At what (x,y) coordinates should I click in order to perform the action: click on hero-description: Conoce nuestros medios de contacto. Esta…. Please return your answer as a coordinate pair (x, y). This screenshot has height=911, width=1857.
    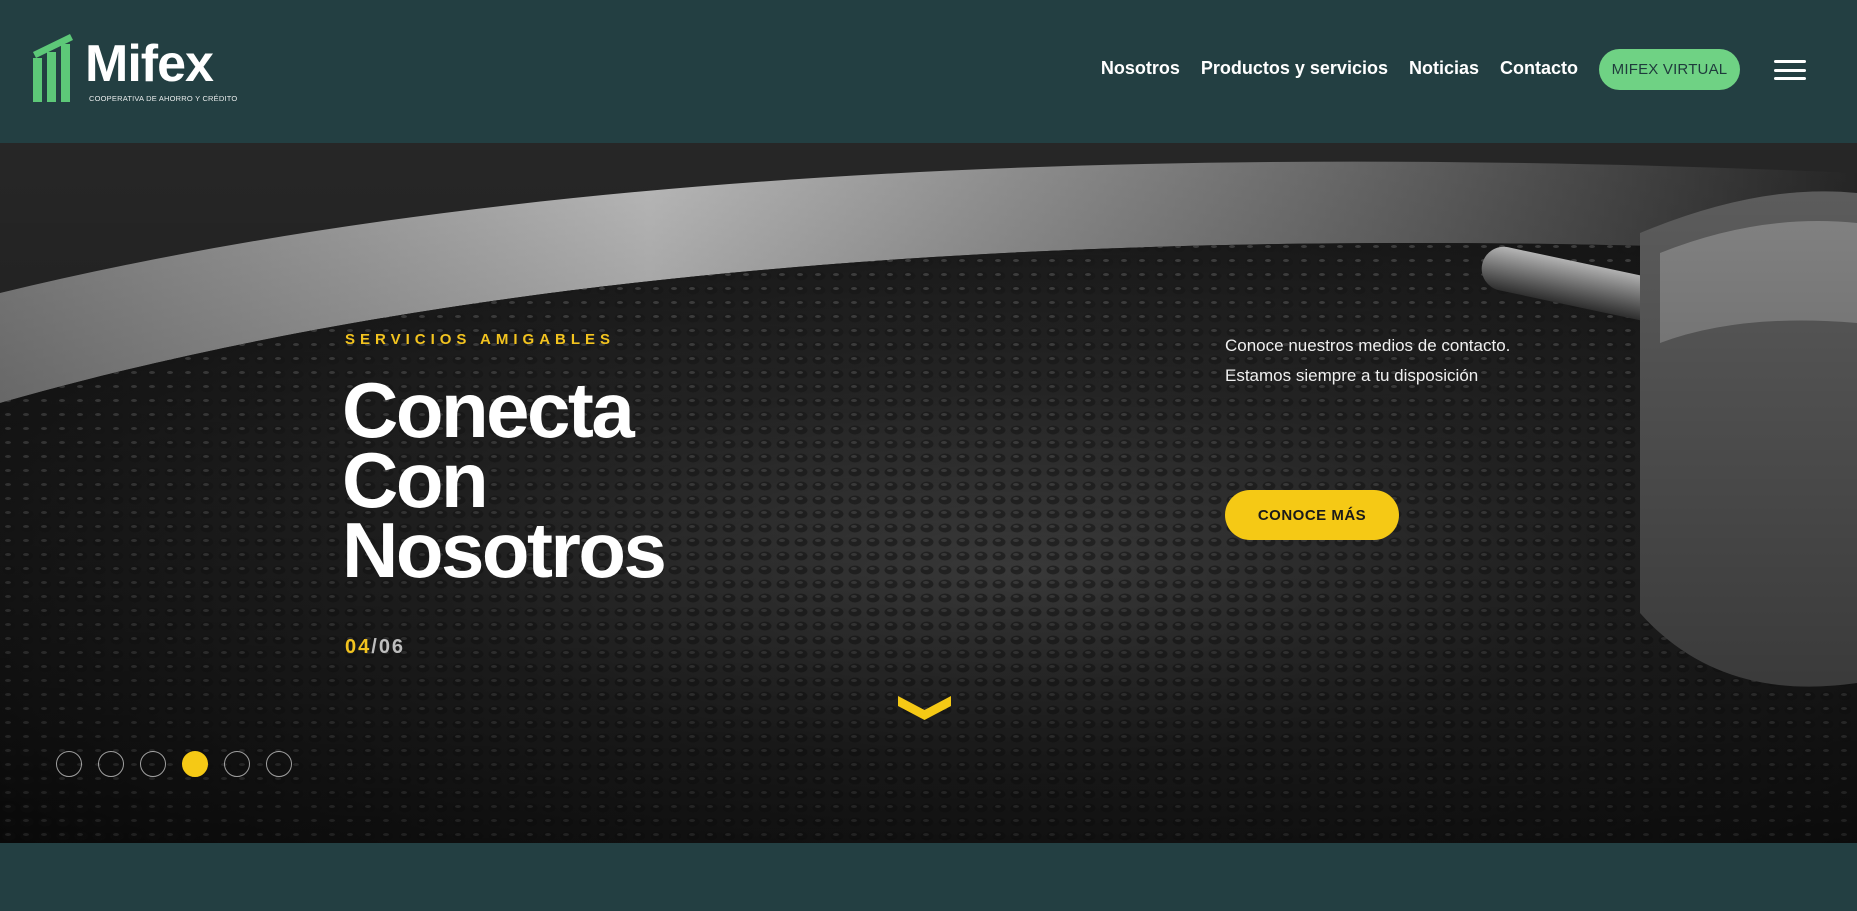
    Looking at the image, I should click on (1368, 360).